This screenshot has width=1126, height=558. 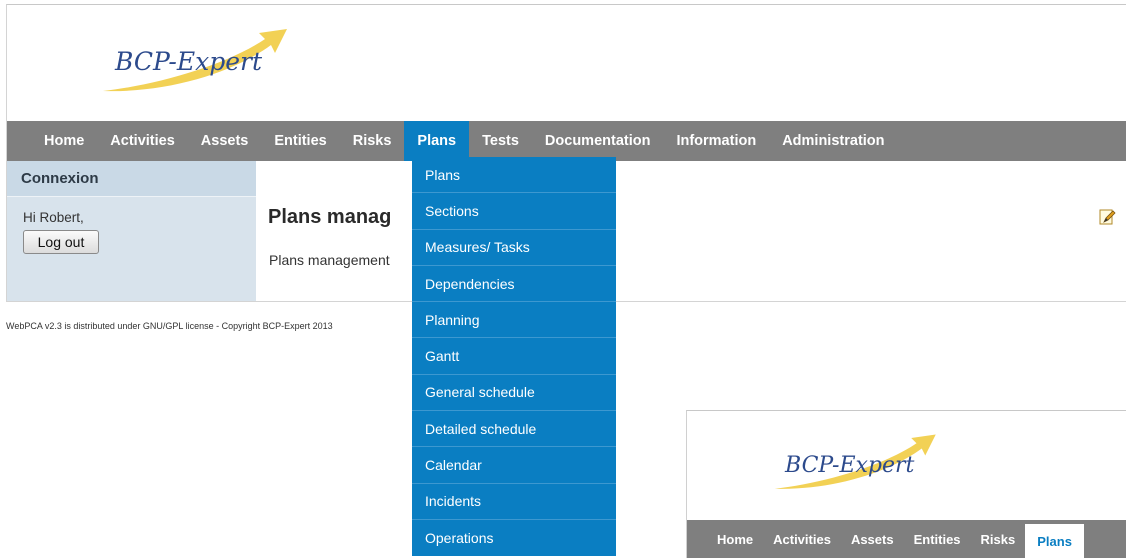 I want to click on menu-item-gantt: Gantt, so click(x=514, y=356).